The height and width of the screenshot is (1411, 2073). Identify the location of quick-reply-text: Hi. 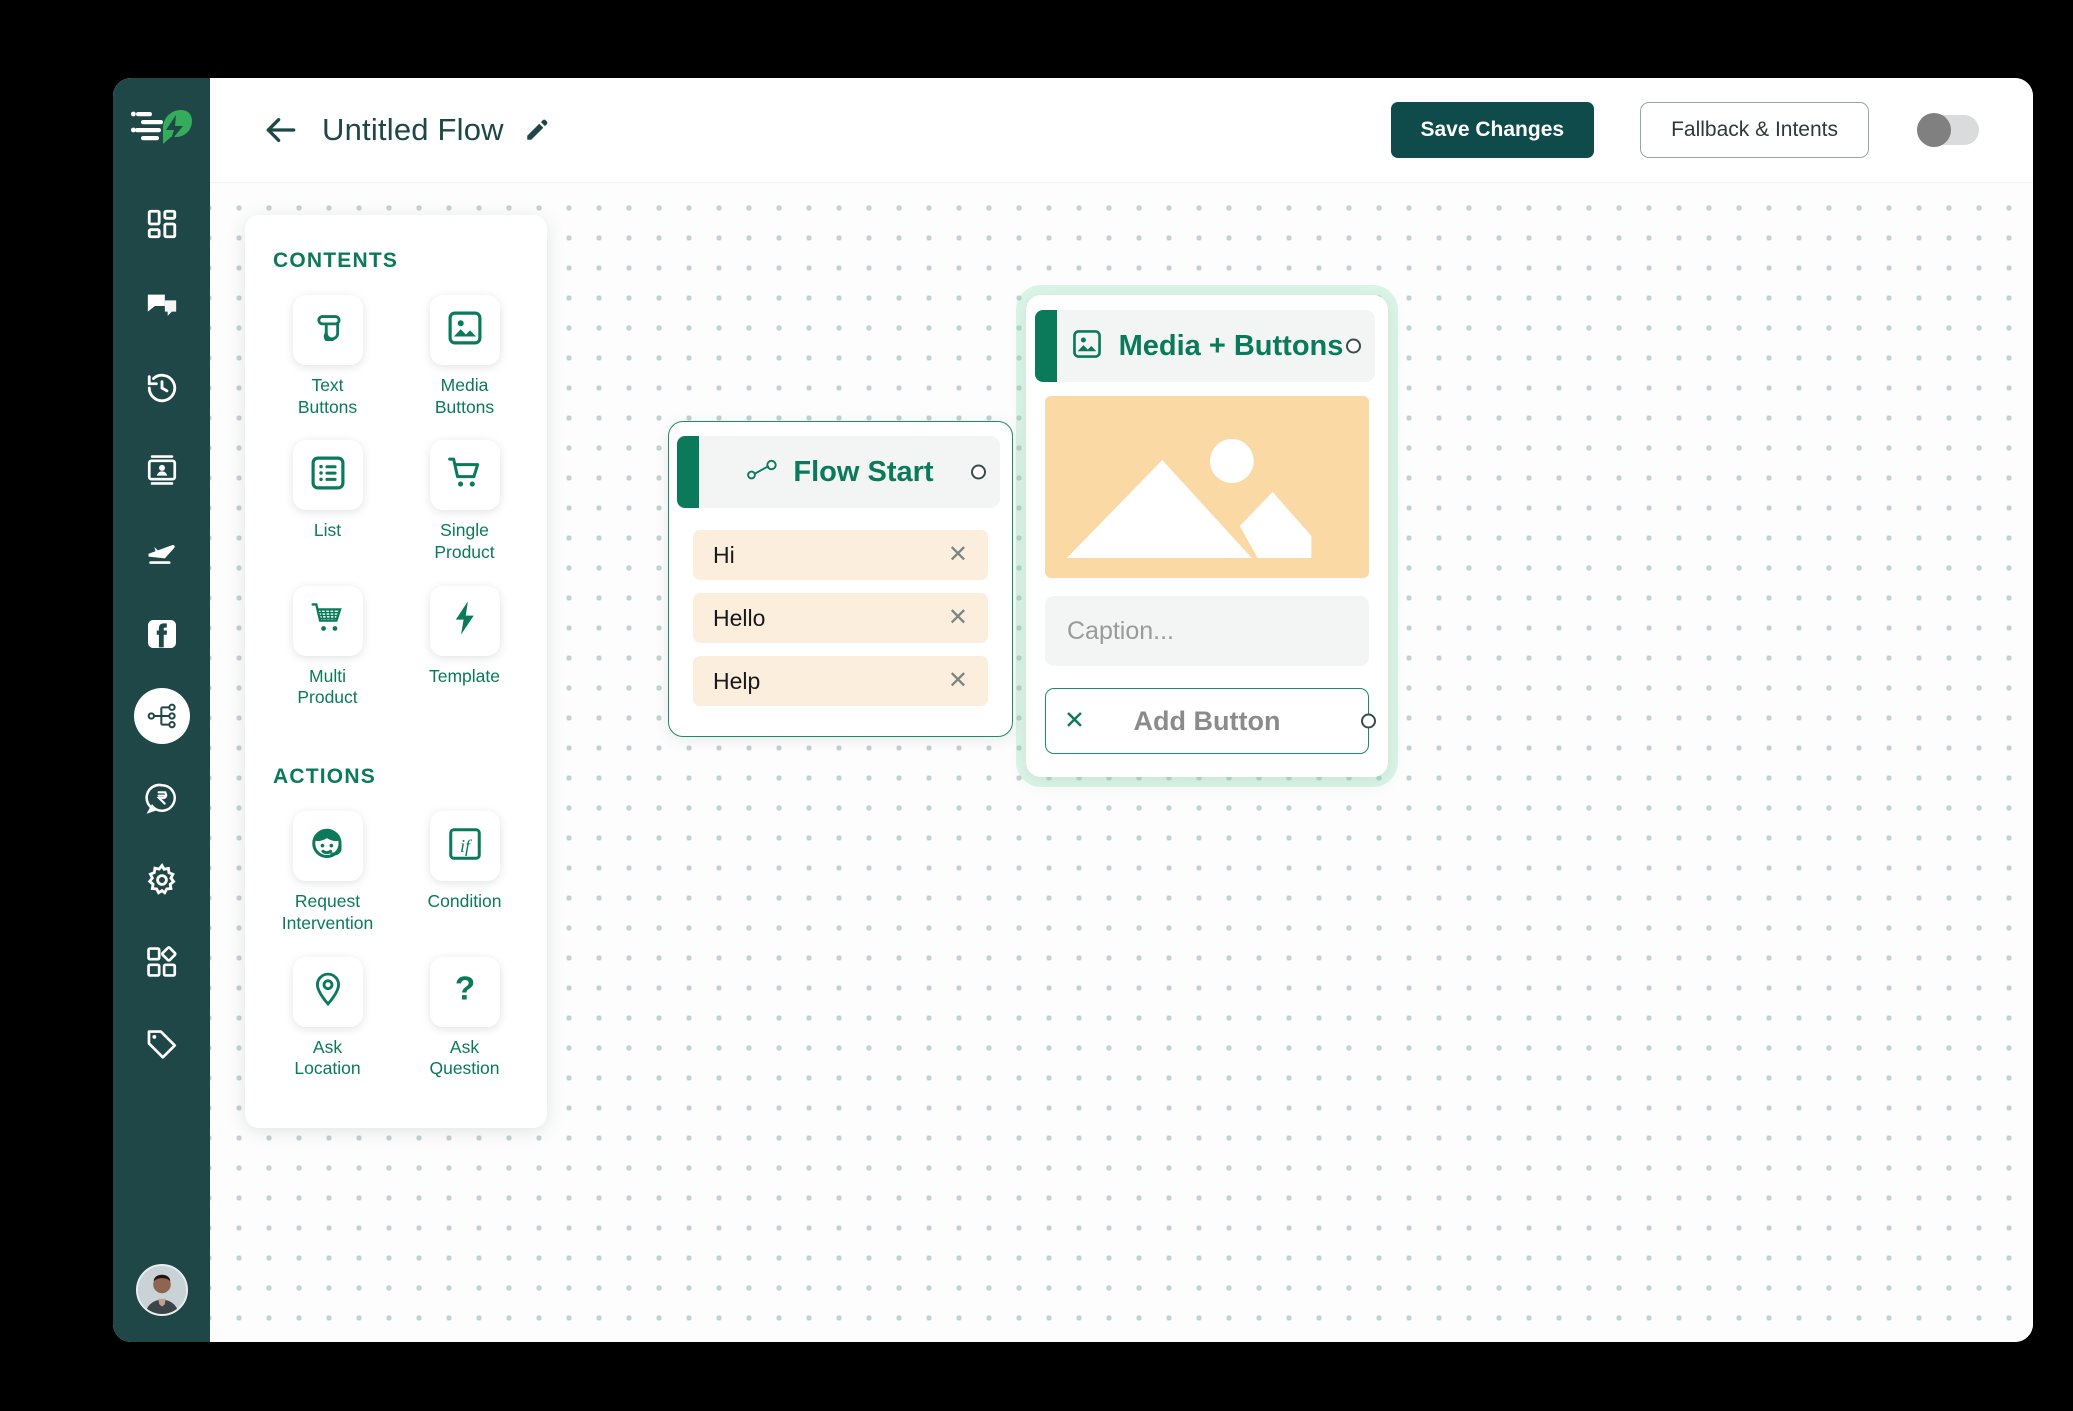
(724, 554).